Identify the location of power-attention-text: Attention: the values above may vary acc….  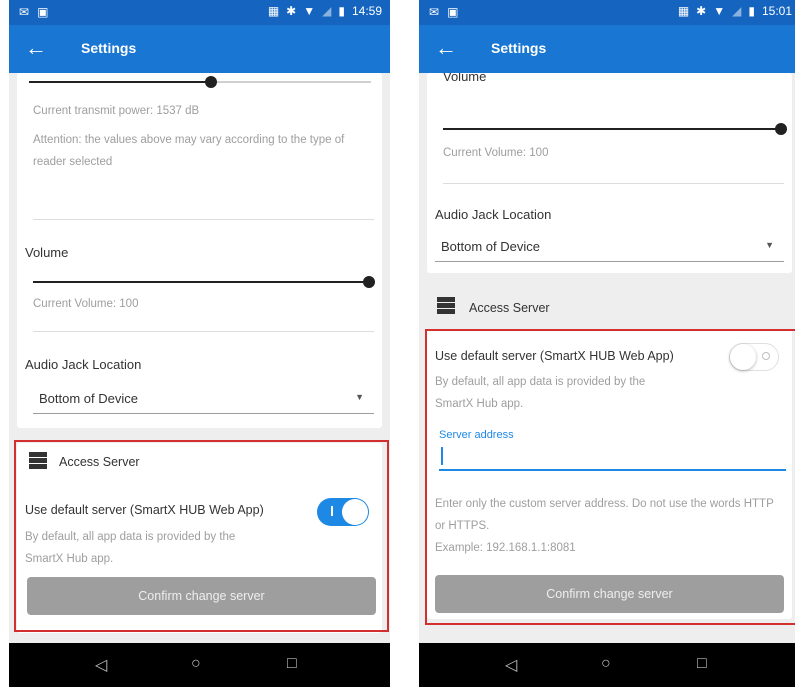
(189, 151).